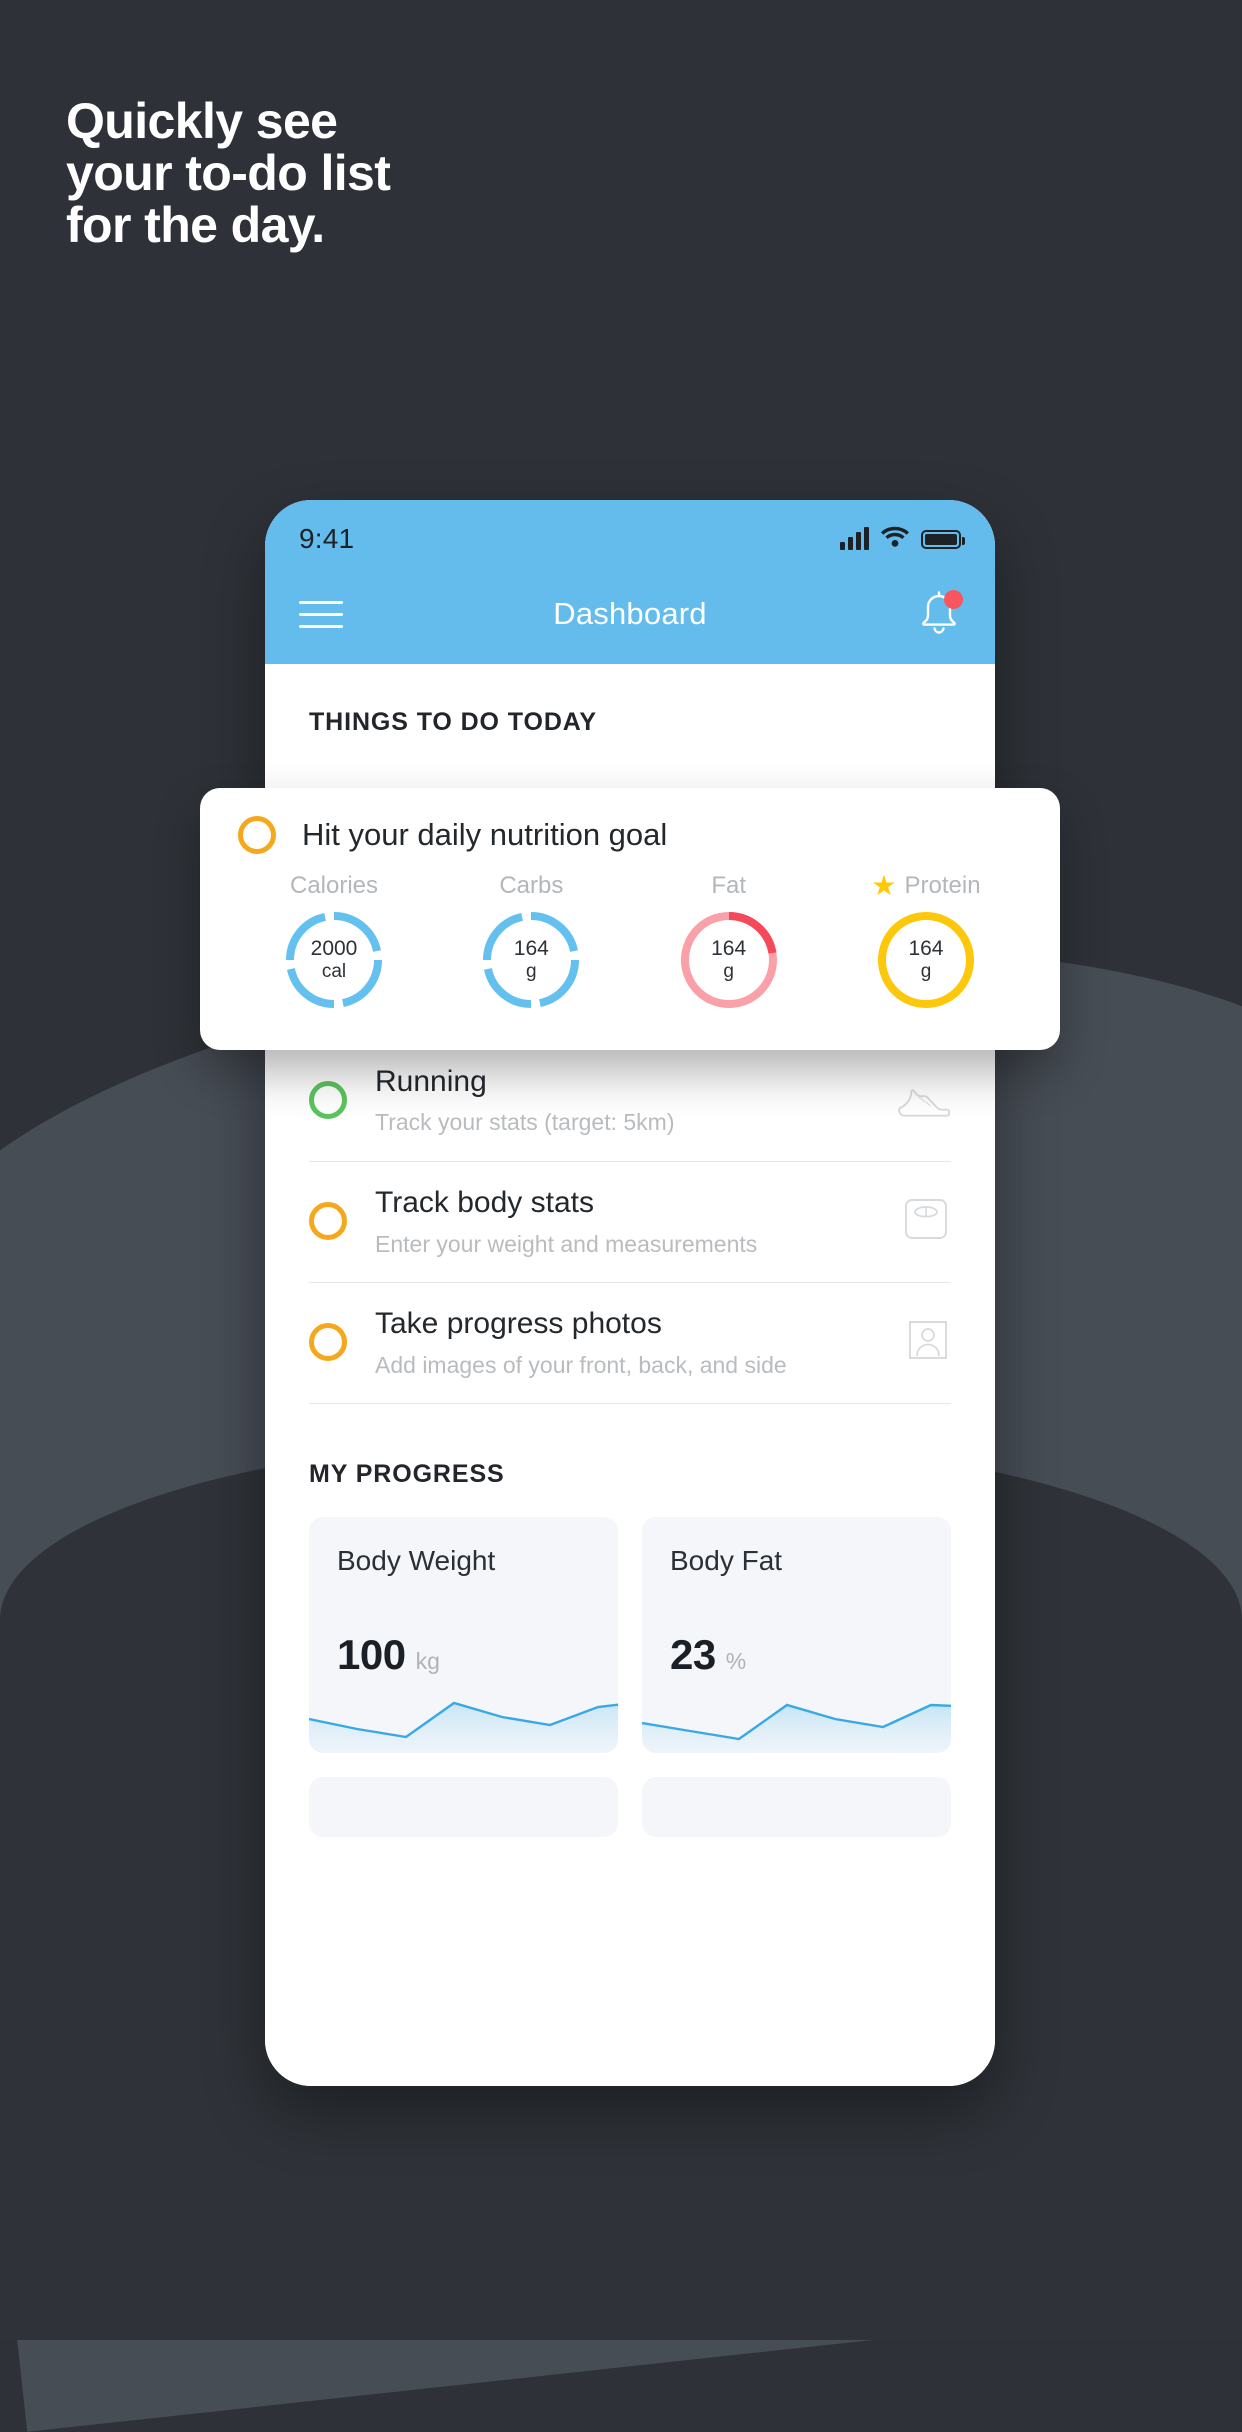 Image resolution: width=1242 pixels, height=2432 pixels. I want to click on macro-label-wrap: ★ Protein, so click(926, 886).